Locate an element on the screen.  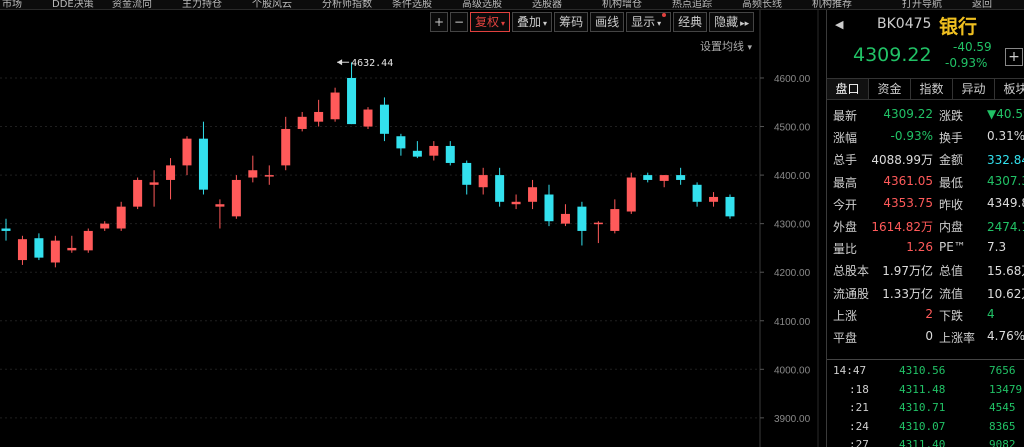
field-label: 流值 is located at coordinates (951, 293).